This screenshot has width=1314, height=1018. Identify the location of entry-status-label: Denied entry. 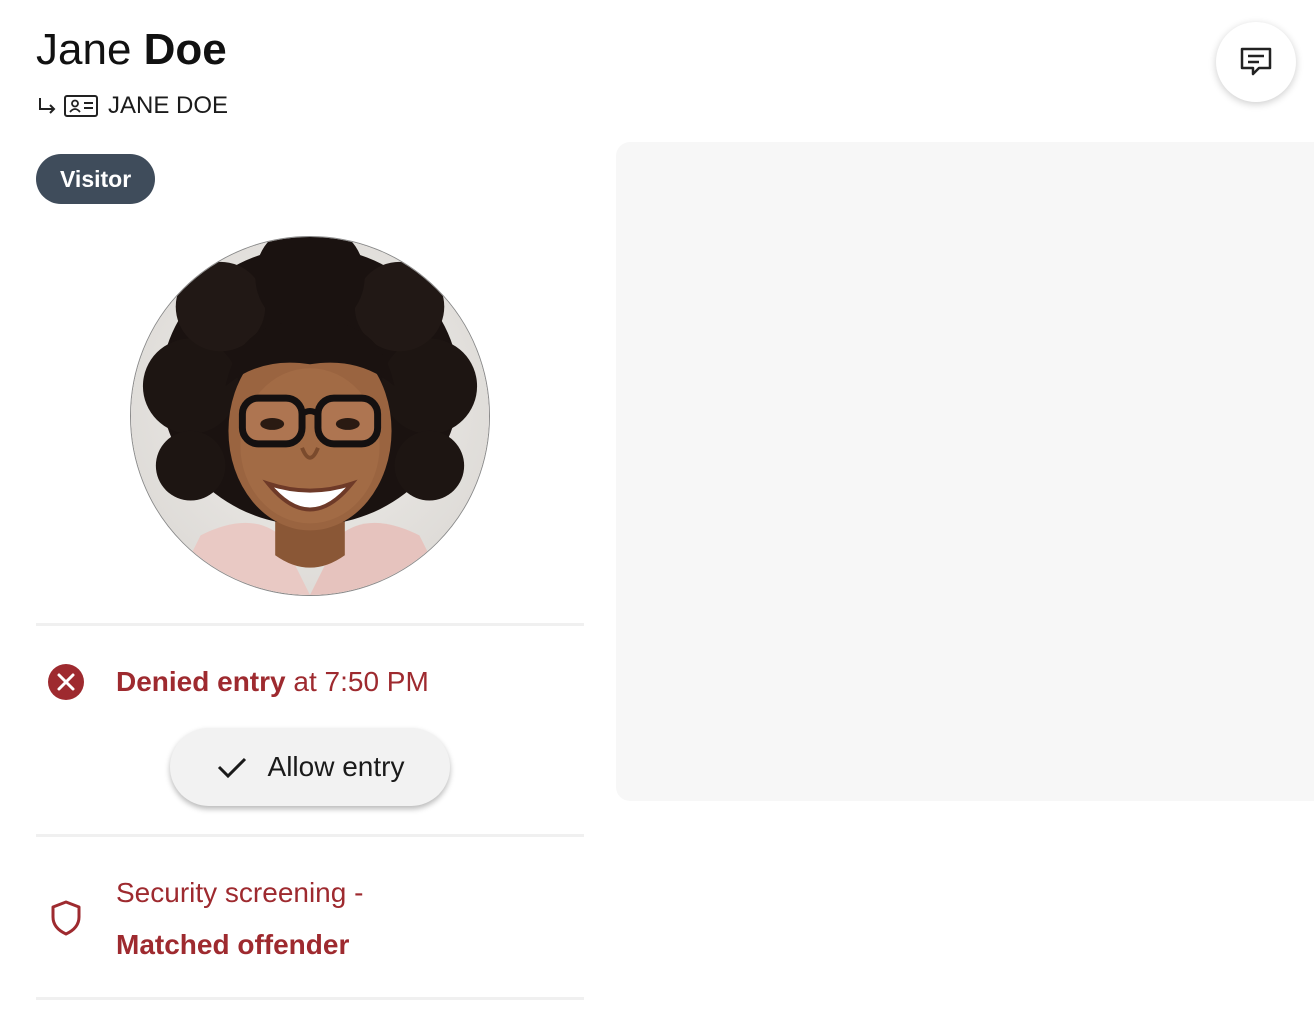
(201, 681).